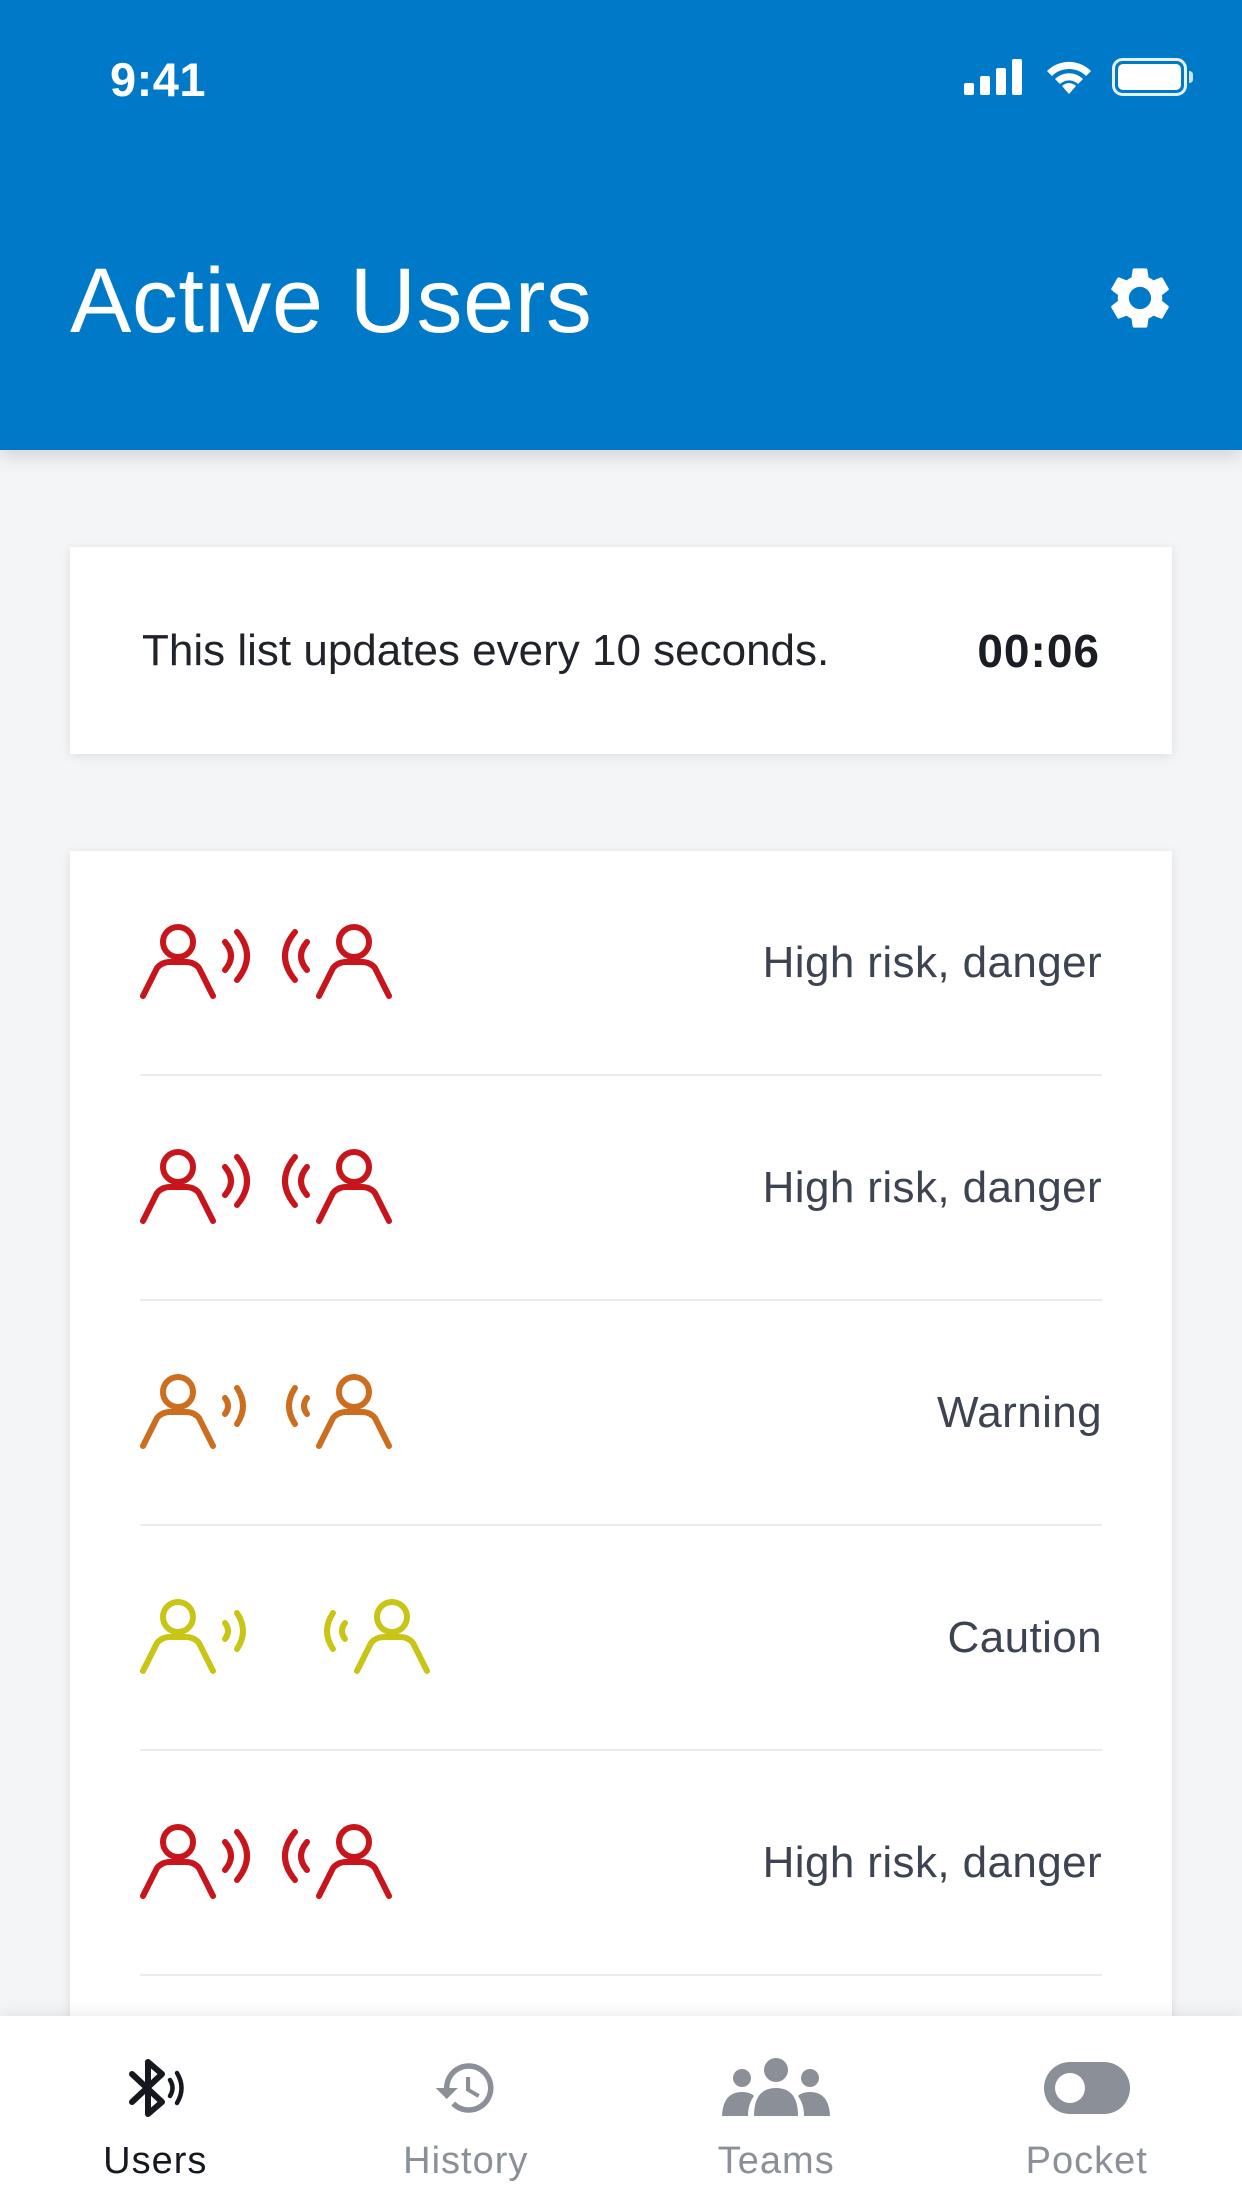 Image resolution: width=1242 pixels, height=2208 pixels. Describe the element at coordinates (776, 2088) in the screenshot. I see `teams-icon` at that location.